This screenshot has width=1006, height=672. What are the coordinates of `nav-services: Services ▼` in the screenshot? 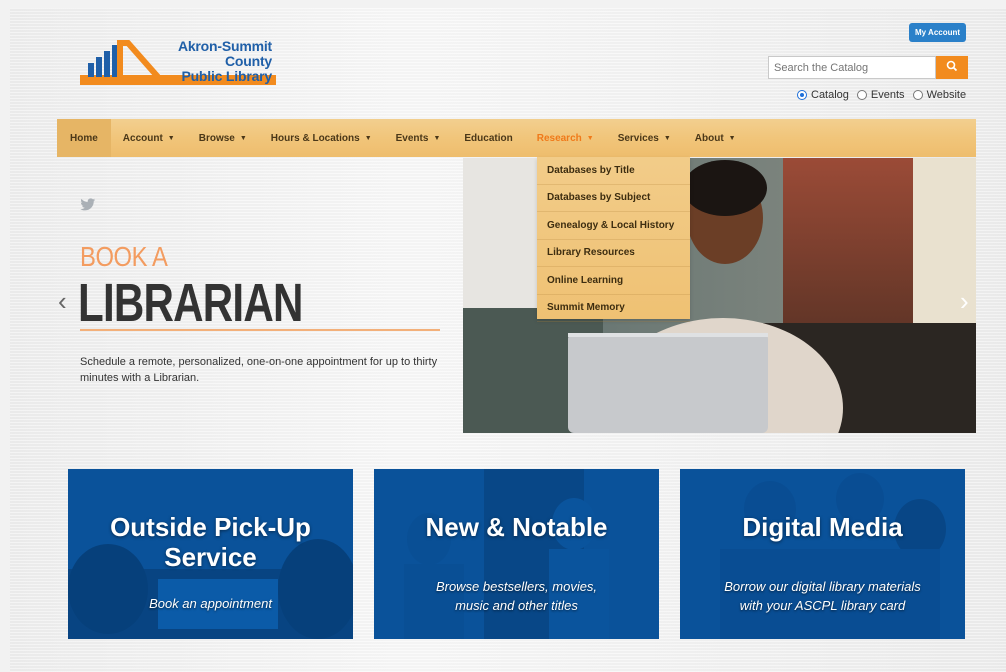 It's located at (644, 138).